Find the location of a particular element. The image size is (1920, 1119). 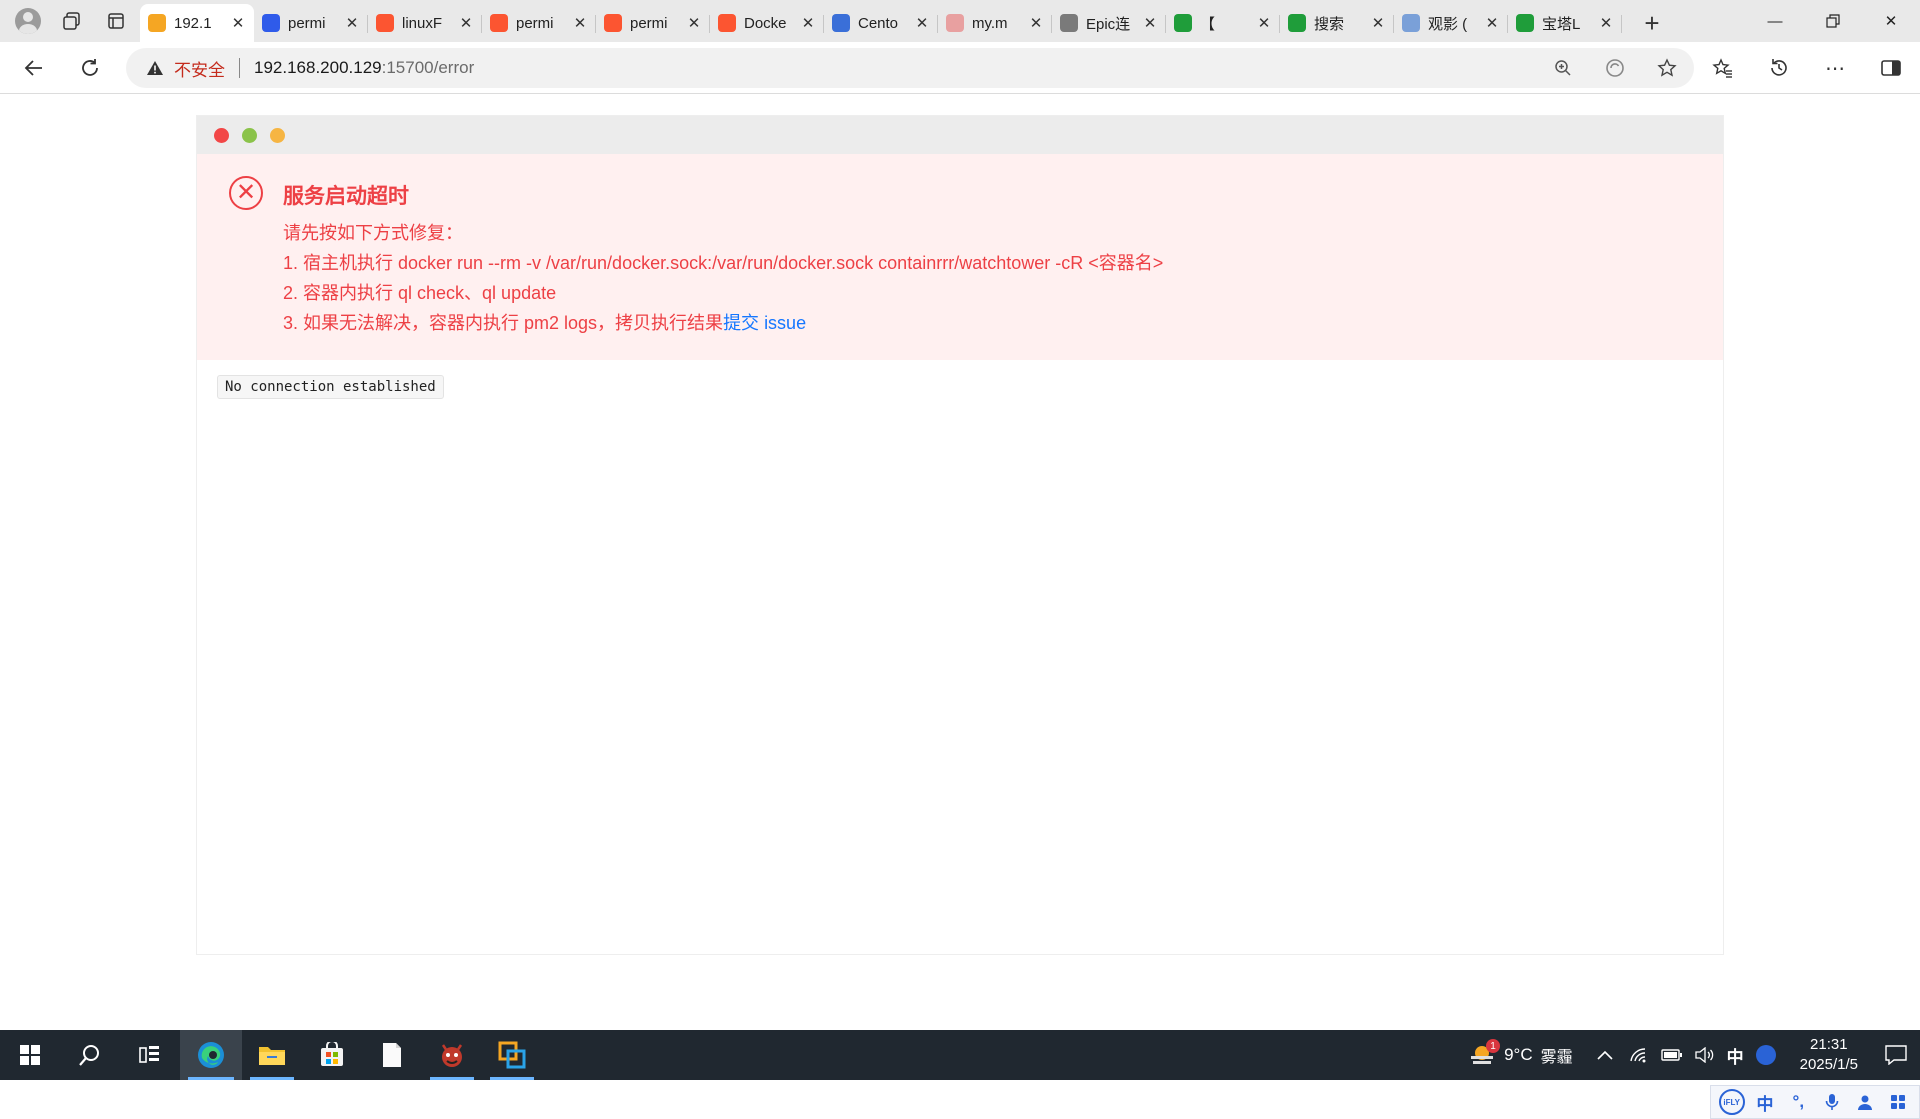

zoom-button is located at coordinates (1563, 68).